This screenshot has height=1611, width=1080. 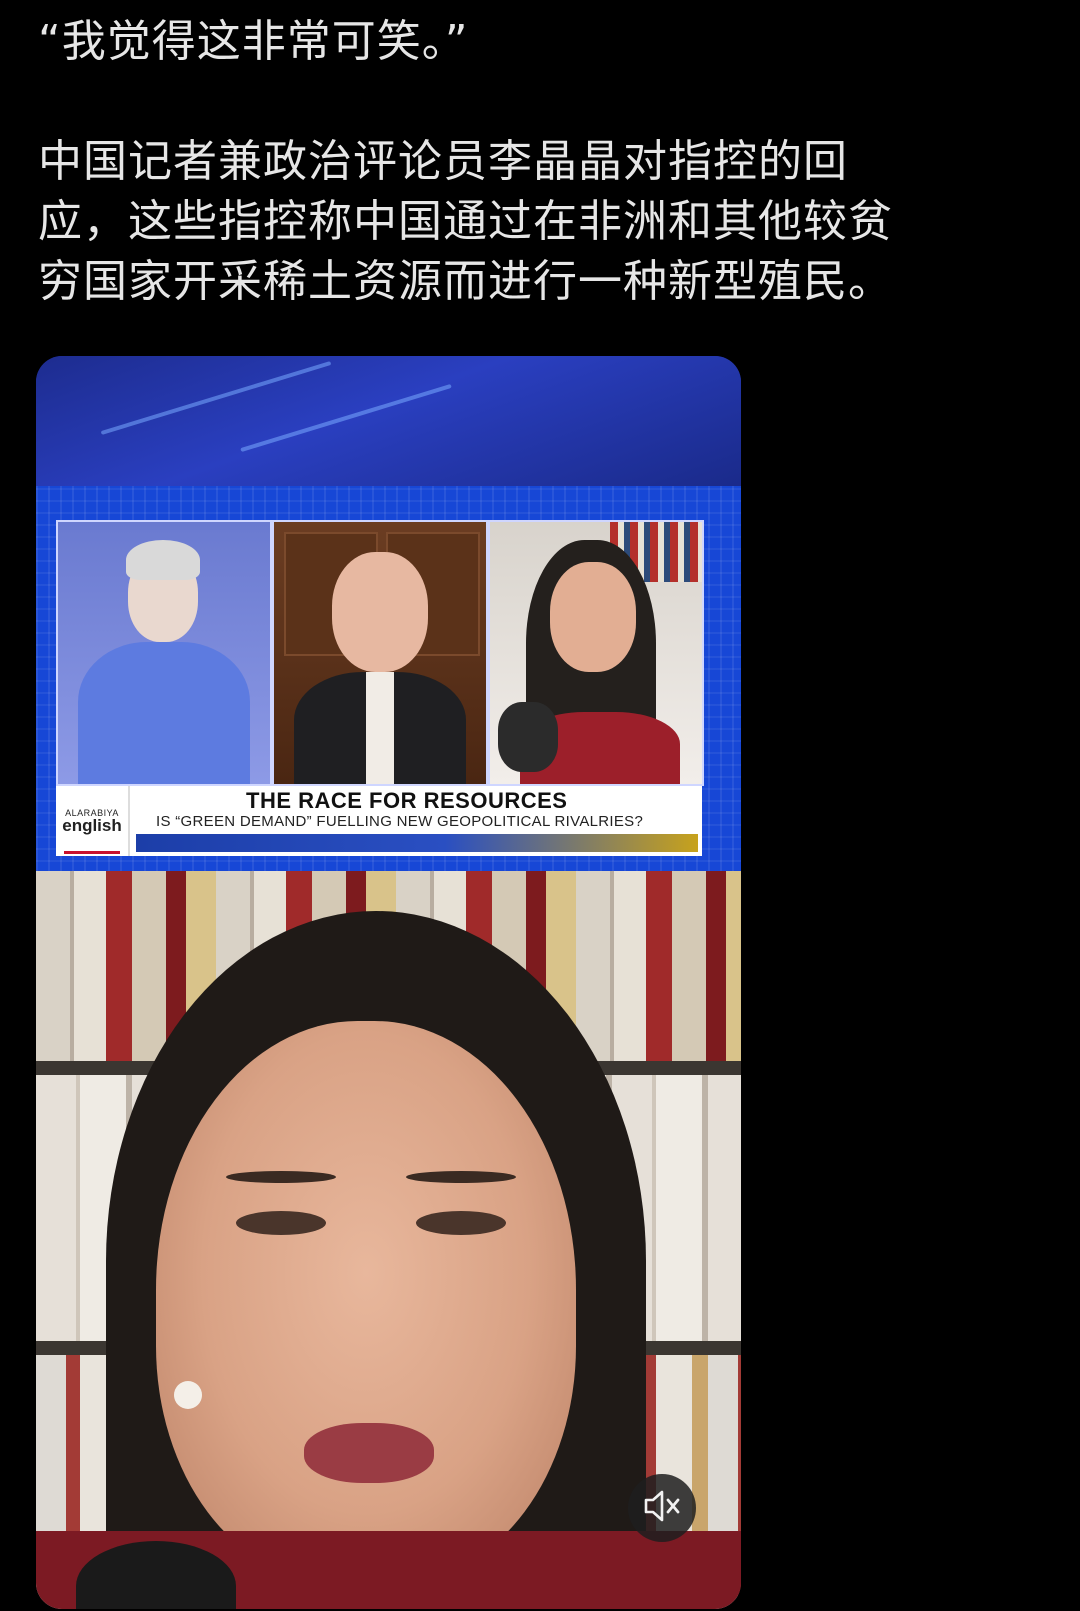 What do you see at coordinates (380, 653) in the screenshot?
I see `guest-panel-left` at bounding box center [380, 653].